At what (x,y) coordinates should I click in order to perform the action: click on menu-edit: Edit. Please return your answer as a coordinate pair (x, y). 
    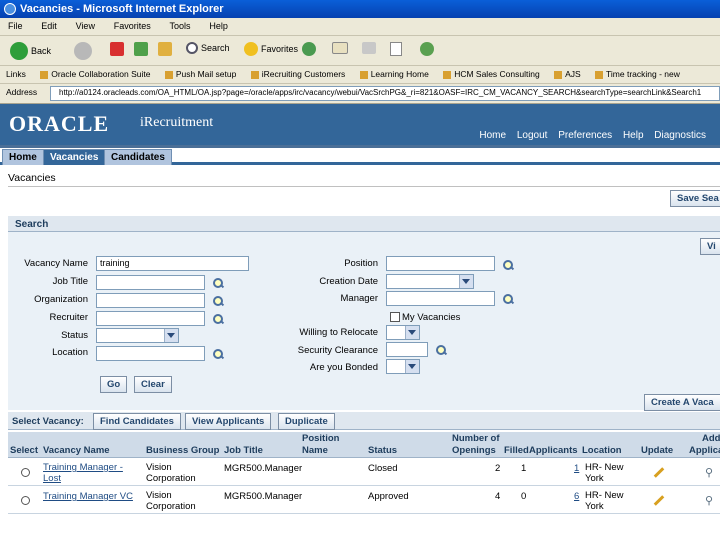
    Looking at the image, I should click on (49, 26).